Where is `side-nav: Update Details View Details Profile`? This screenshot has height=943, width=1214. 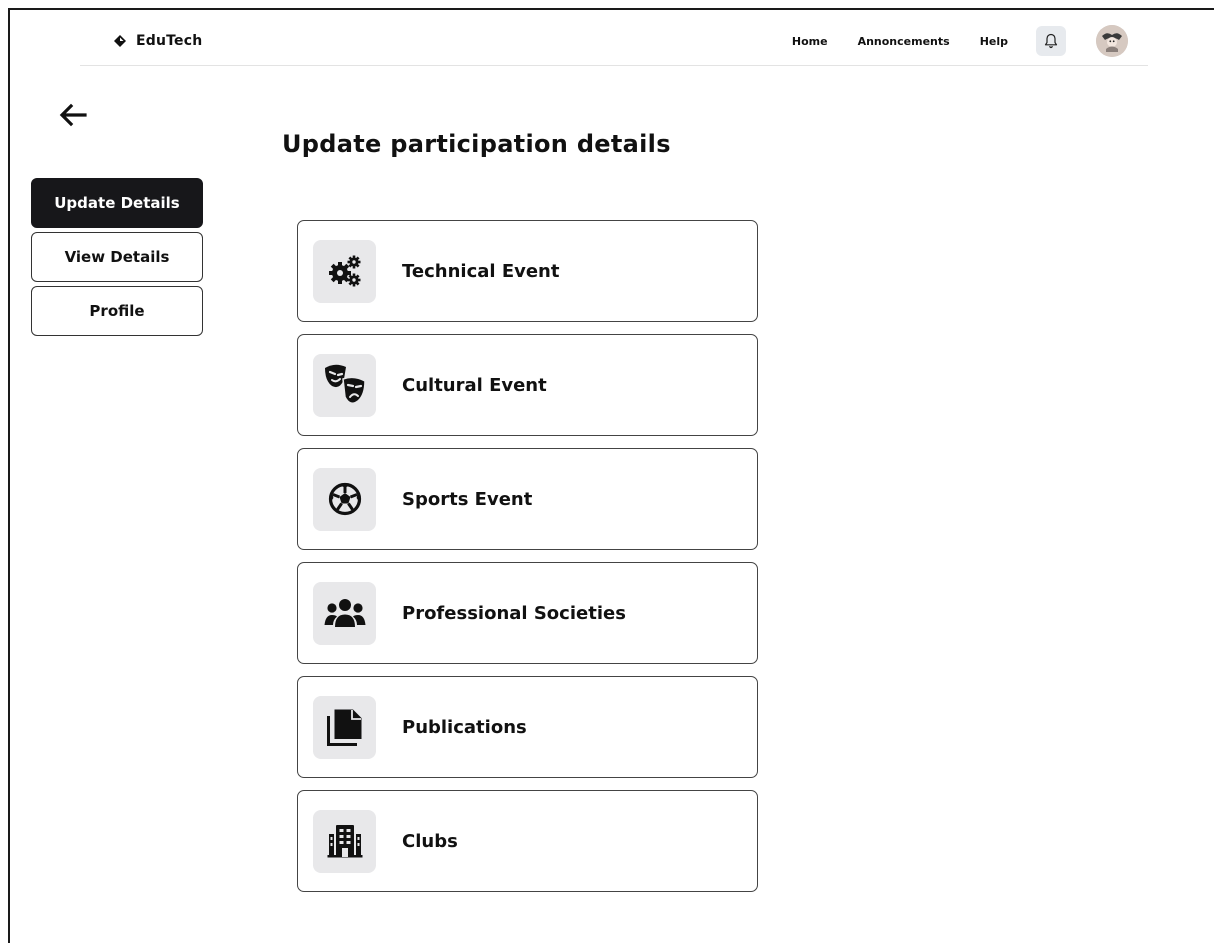 side-nav: Update Details View Details Profile is located at coordinates (117, 259).